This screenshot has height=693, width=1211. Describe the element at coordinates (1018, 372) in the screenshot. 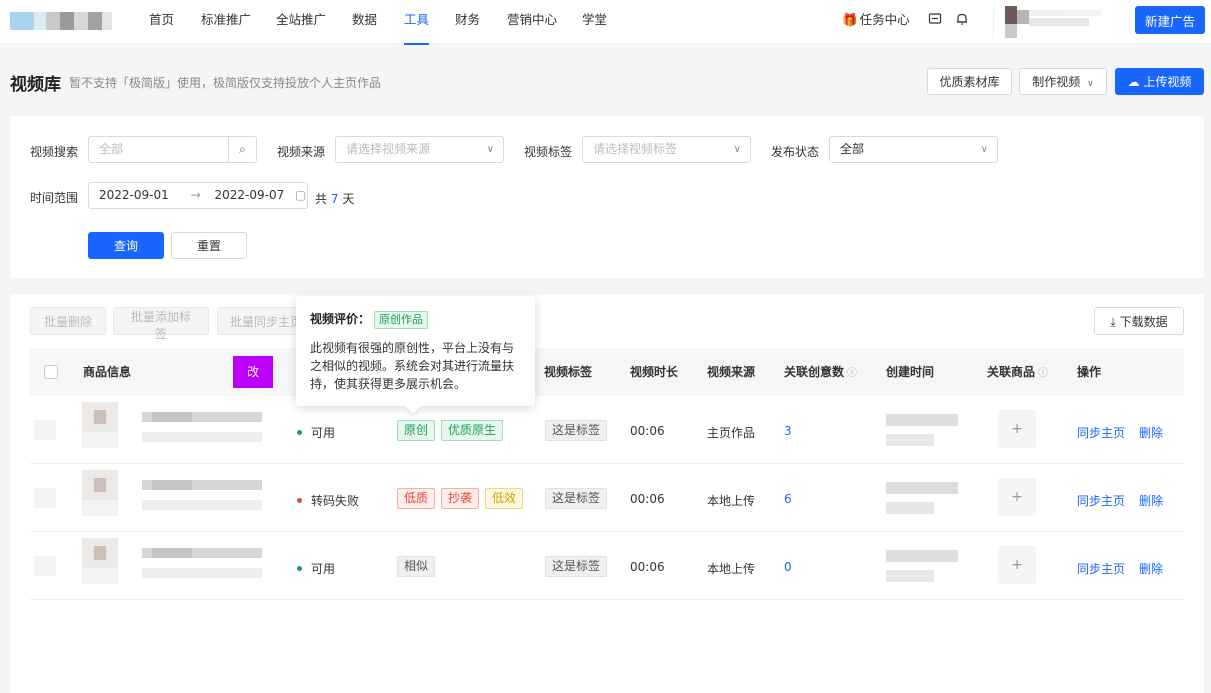

I see `col-linked-product: 关联商品 ⓘ` at that location.